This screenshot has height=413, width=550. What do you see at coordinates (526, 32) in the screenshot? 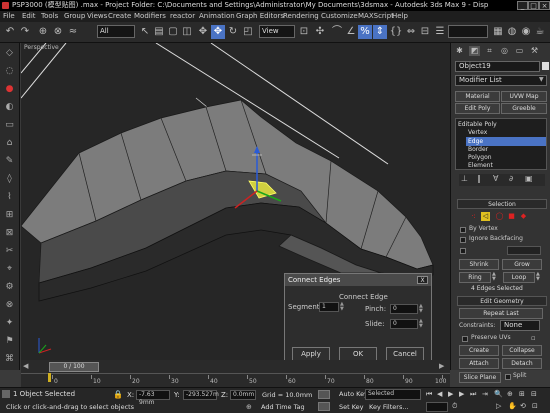
I see `render-scene-icon: ◉` at bounding box center [526, 32].